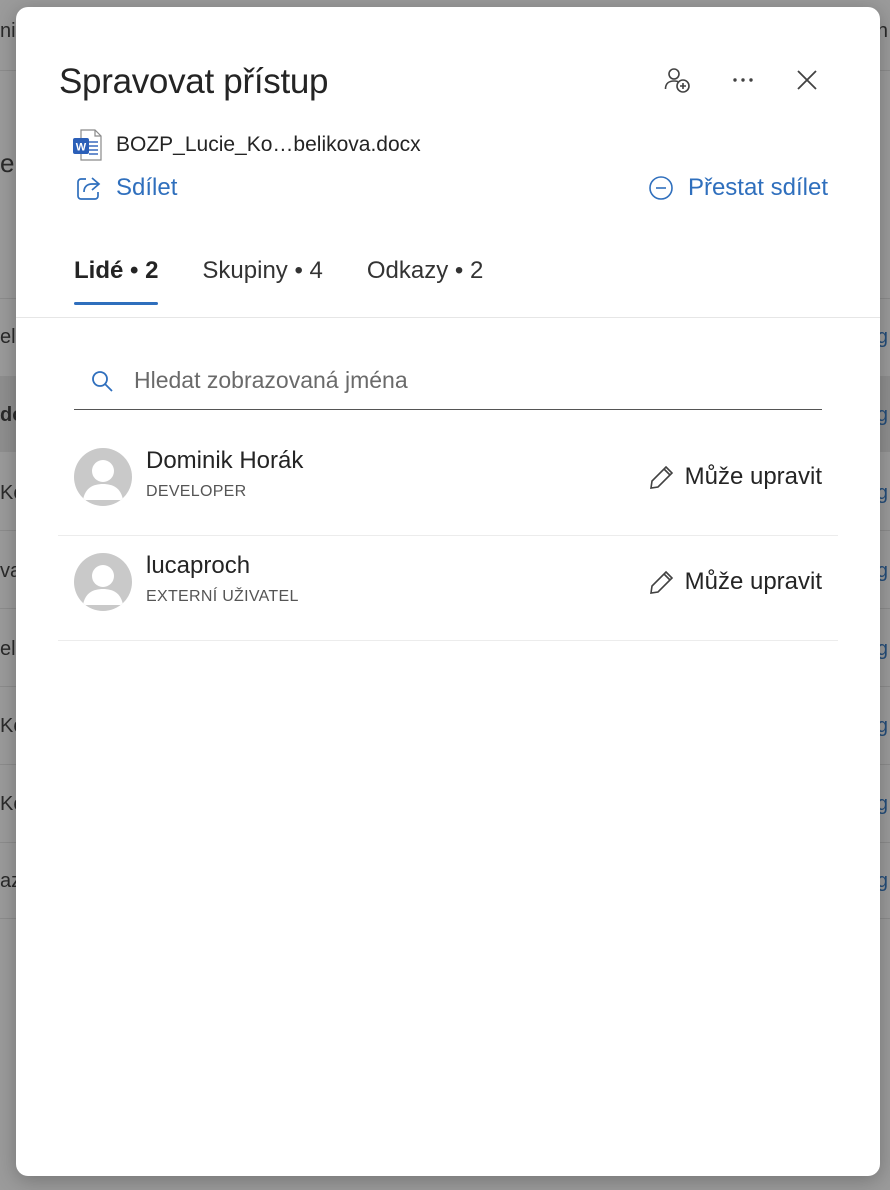 This screenshot has height=1190, width=890. Describe the element at coordinates (198, 565) in the screenshot. I see `person-name: lucaproch` at that location.